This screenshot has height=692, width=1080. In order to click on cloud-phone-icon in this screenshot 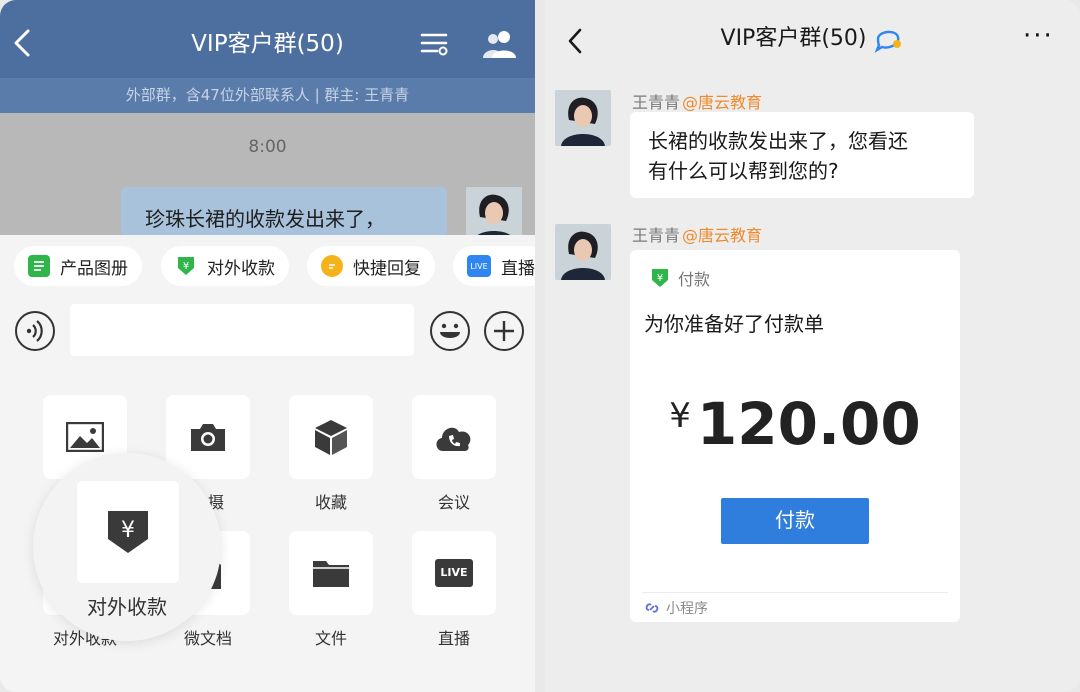, I will do `click(454, 437)`.